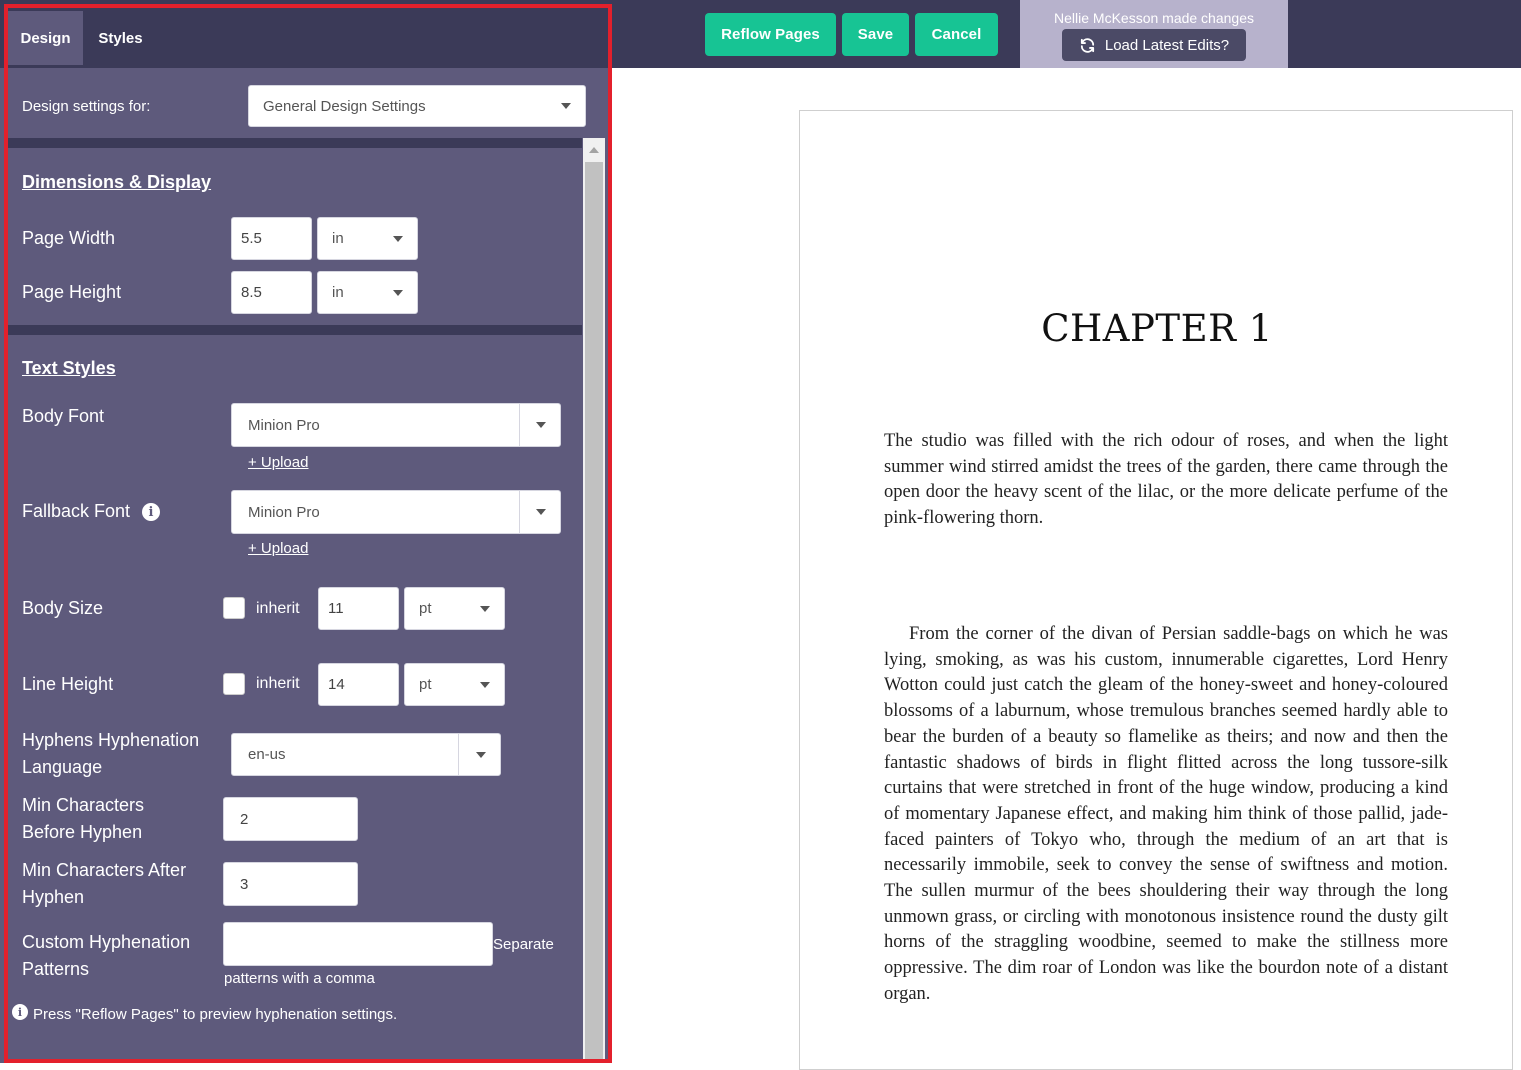 The height and width of the screenshot is (1070, 1521). I want to click on body-size-inherit-label: inherit, so click(278, 608).